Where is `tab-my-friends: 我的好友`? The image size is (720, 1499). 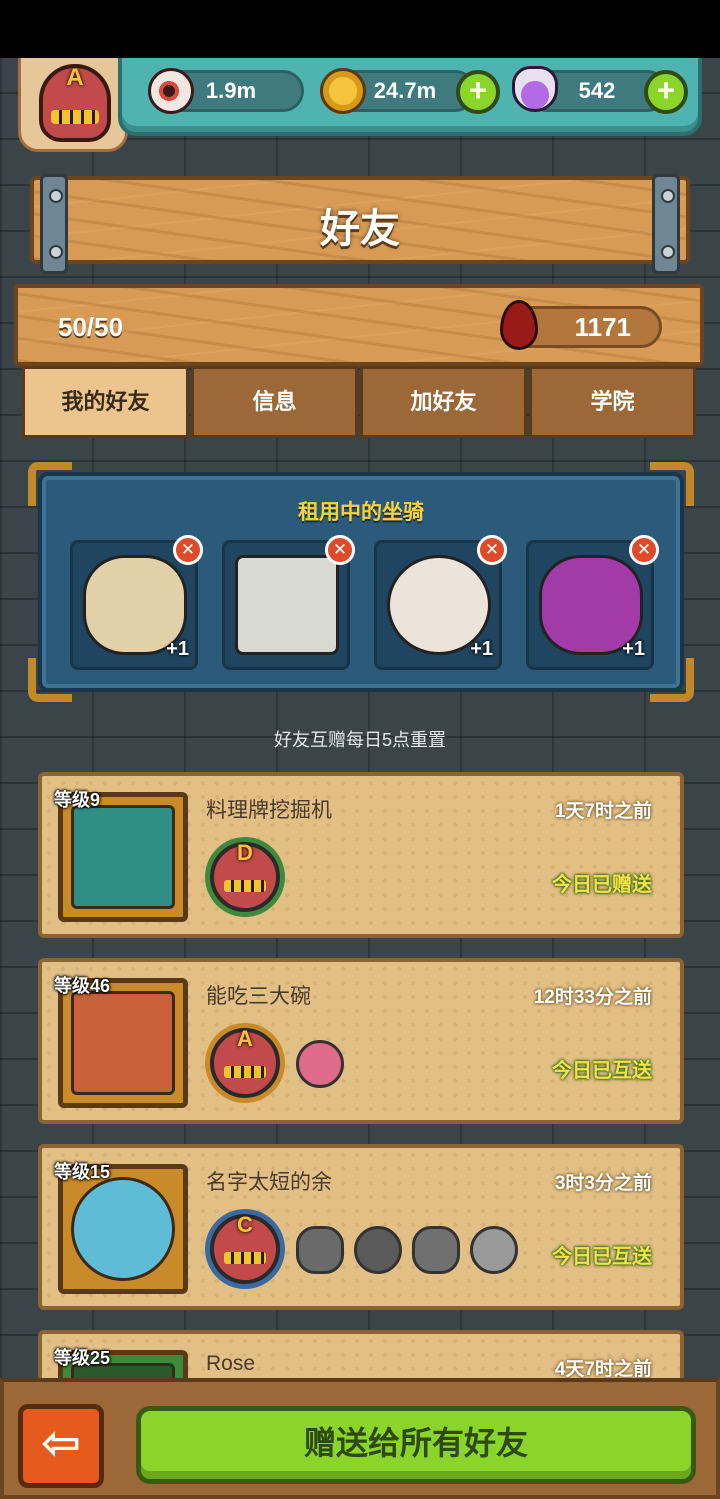 tab-my-friends: 我的好友 is located at coordinates (105, 402).